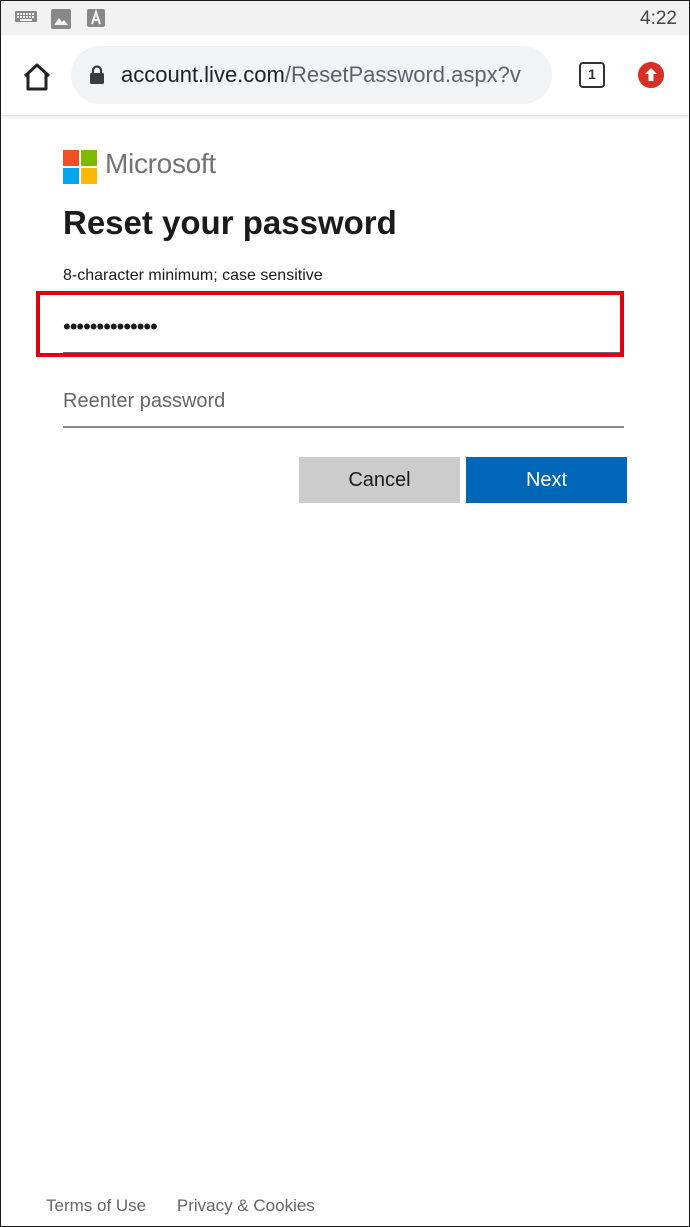 This screenshot has width=690, height=1227. What do you see at coordinates (61, 19) in the screenshot?
I see `image-icon` at bounding box center [61, 19].